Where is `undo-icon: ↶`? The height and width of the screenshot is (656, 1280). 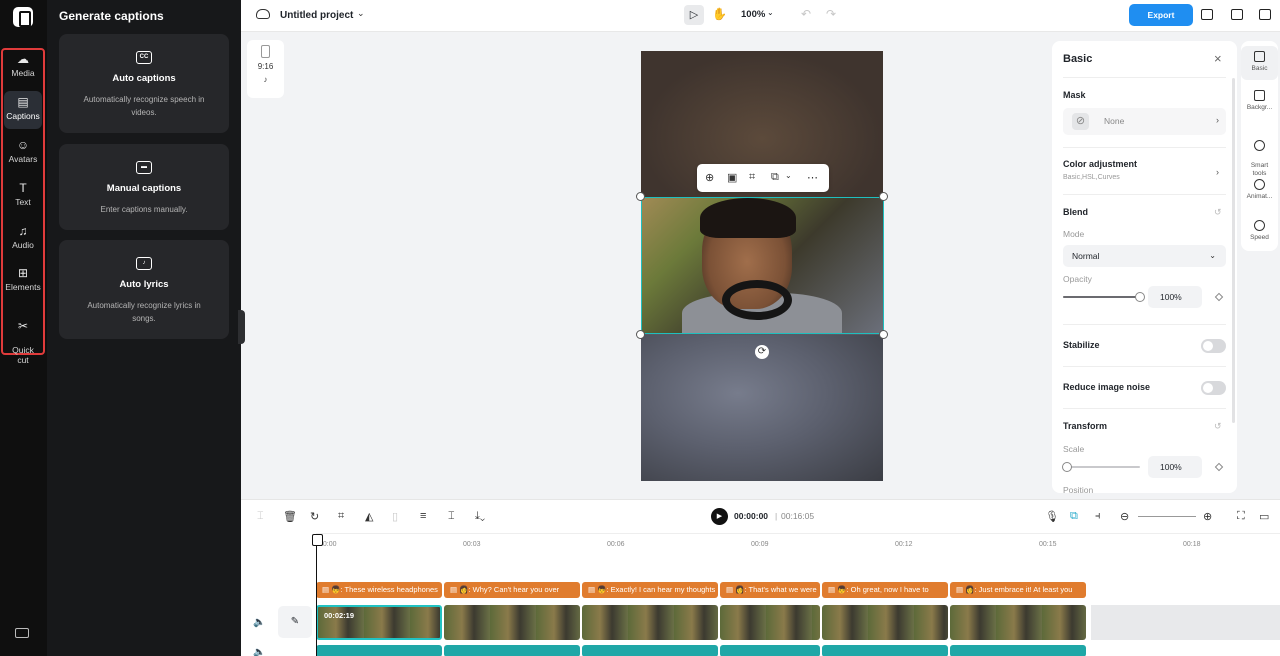
undo-icon: ↶ is located at coordinates (806, 14).